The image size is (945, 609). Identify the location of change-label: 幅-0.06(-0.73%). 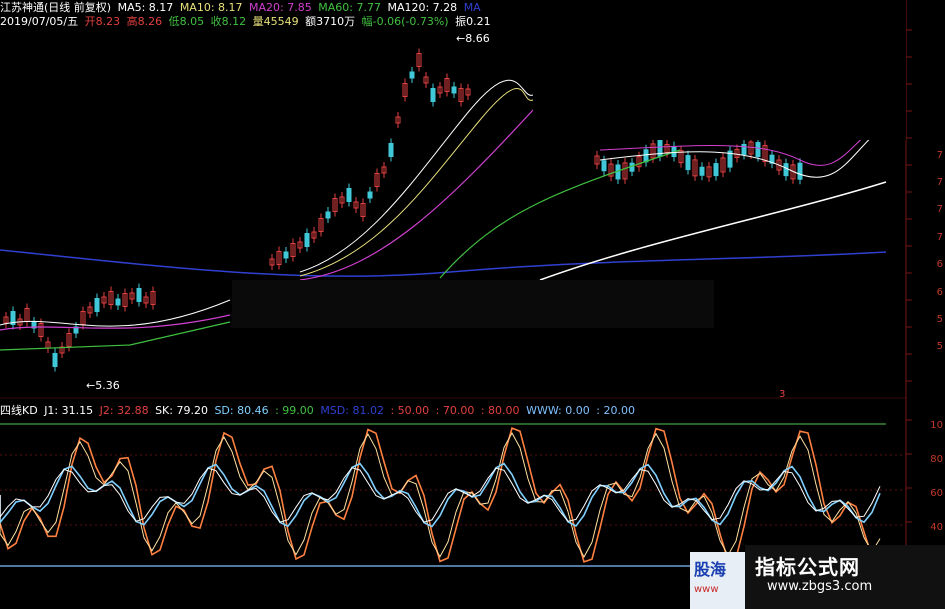
(405, 21).